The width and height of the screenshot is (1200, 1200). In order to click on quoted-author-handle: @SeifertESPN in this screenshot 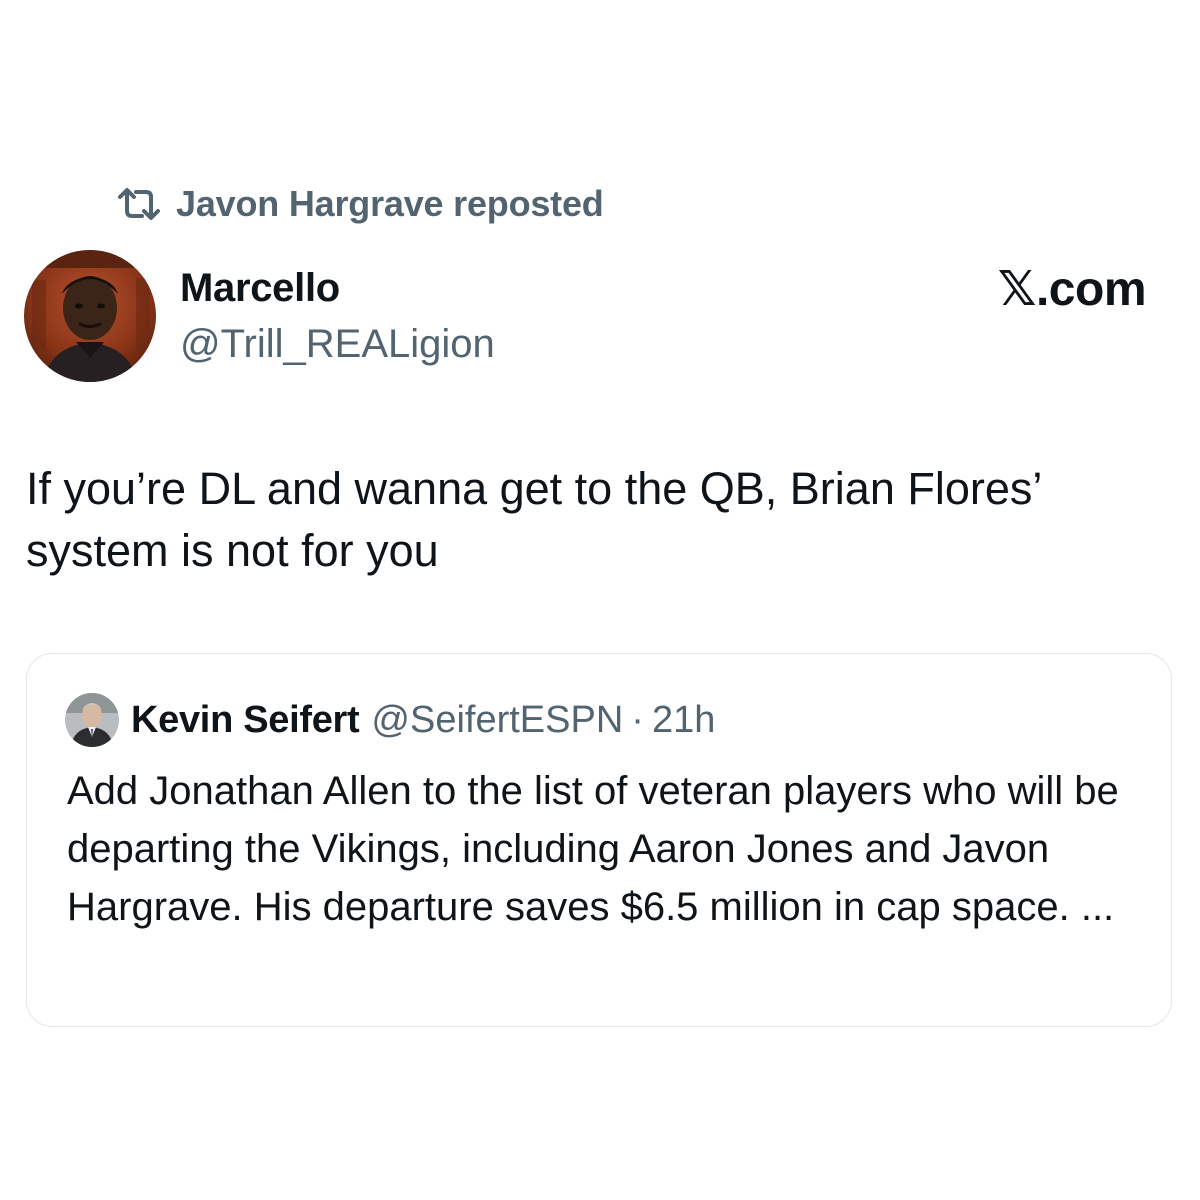, I will do `click(497, 720)`.